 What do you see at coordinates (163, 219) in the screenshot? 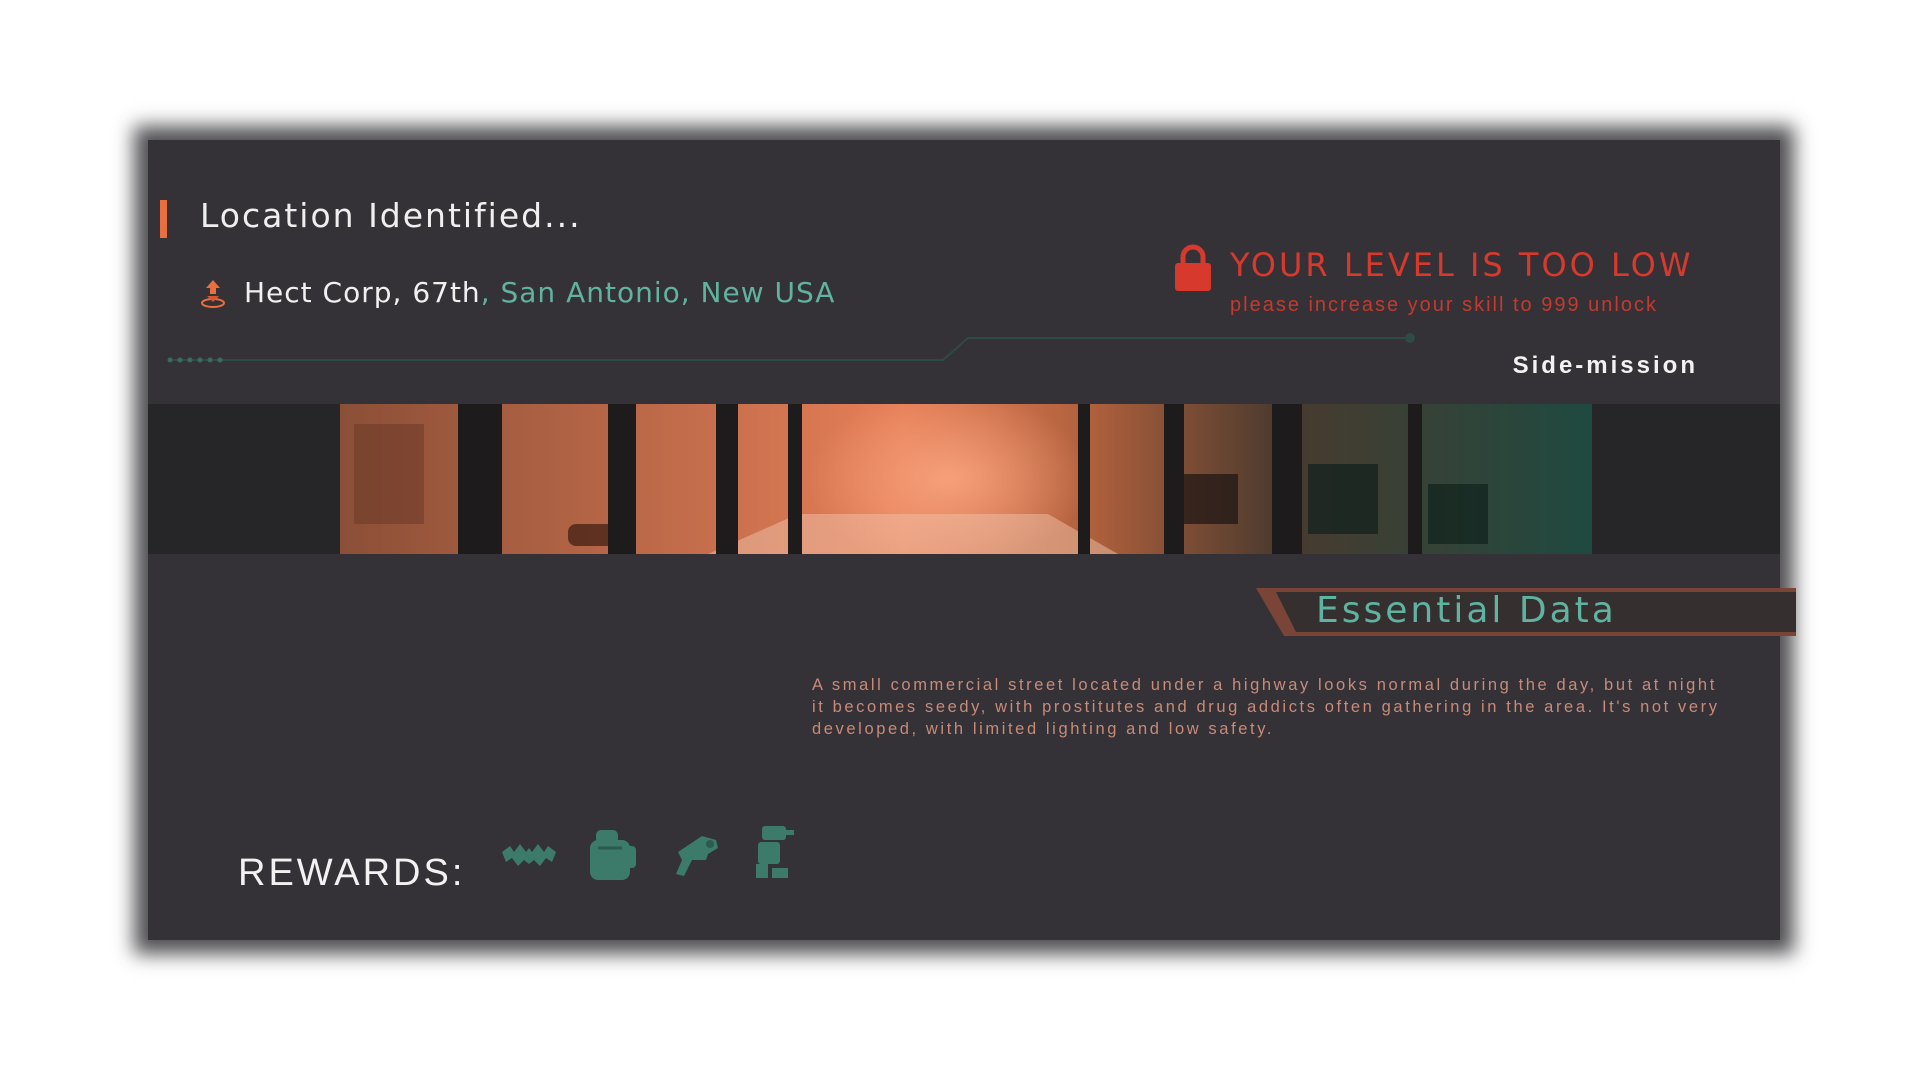
I see `title-accent-bar` at bounding box center [163, 219].